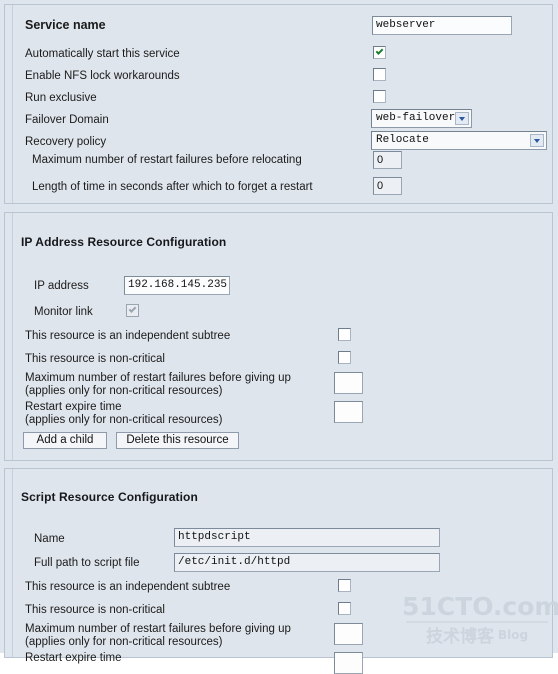 The image size is (558, 674). I want to click on ip-independent-subtree-checkbox, so click(344, 334).